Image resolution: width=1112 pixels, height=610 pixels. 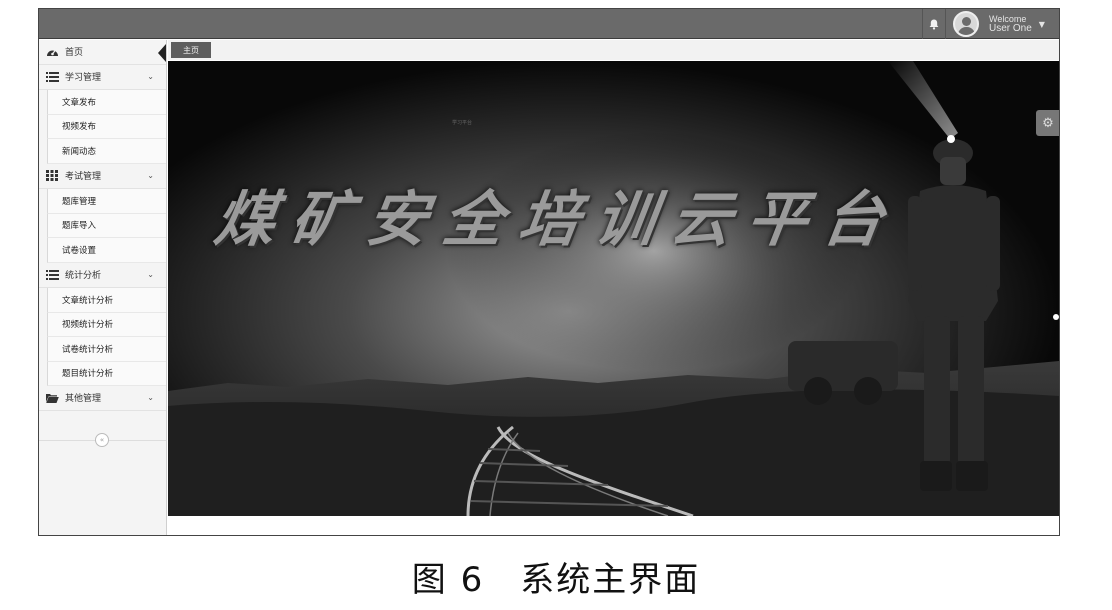 I want to click on grid-icon, so click(x=52, y=176).